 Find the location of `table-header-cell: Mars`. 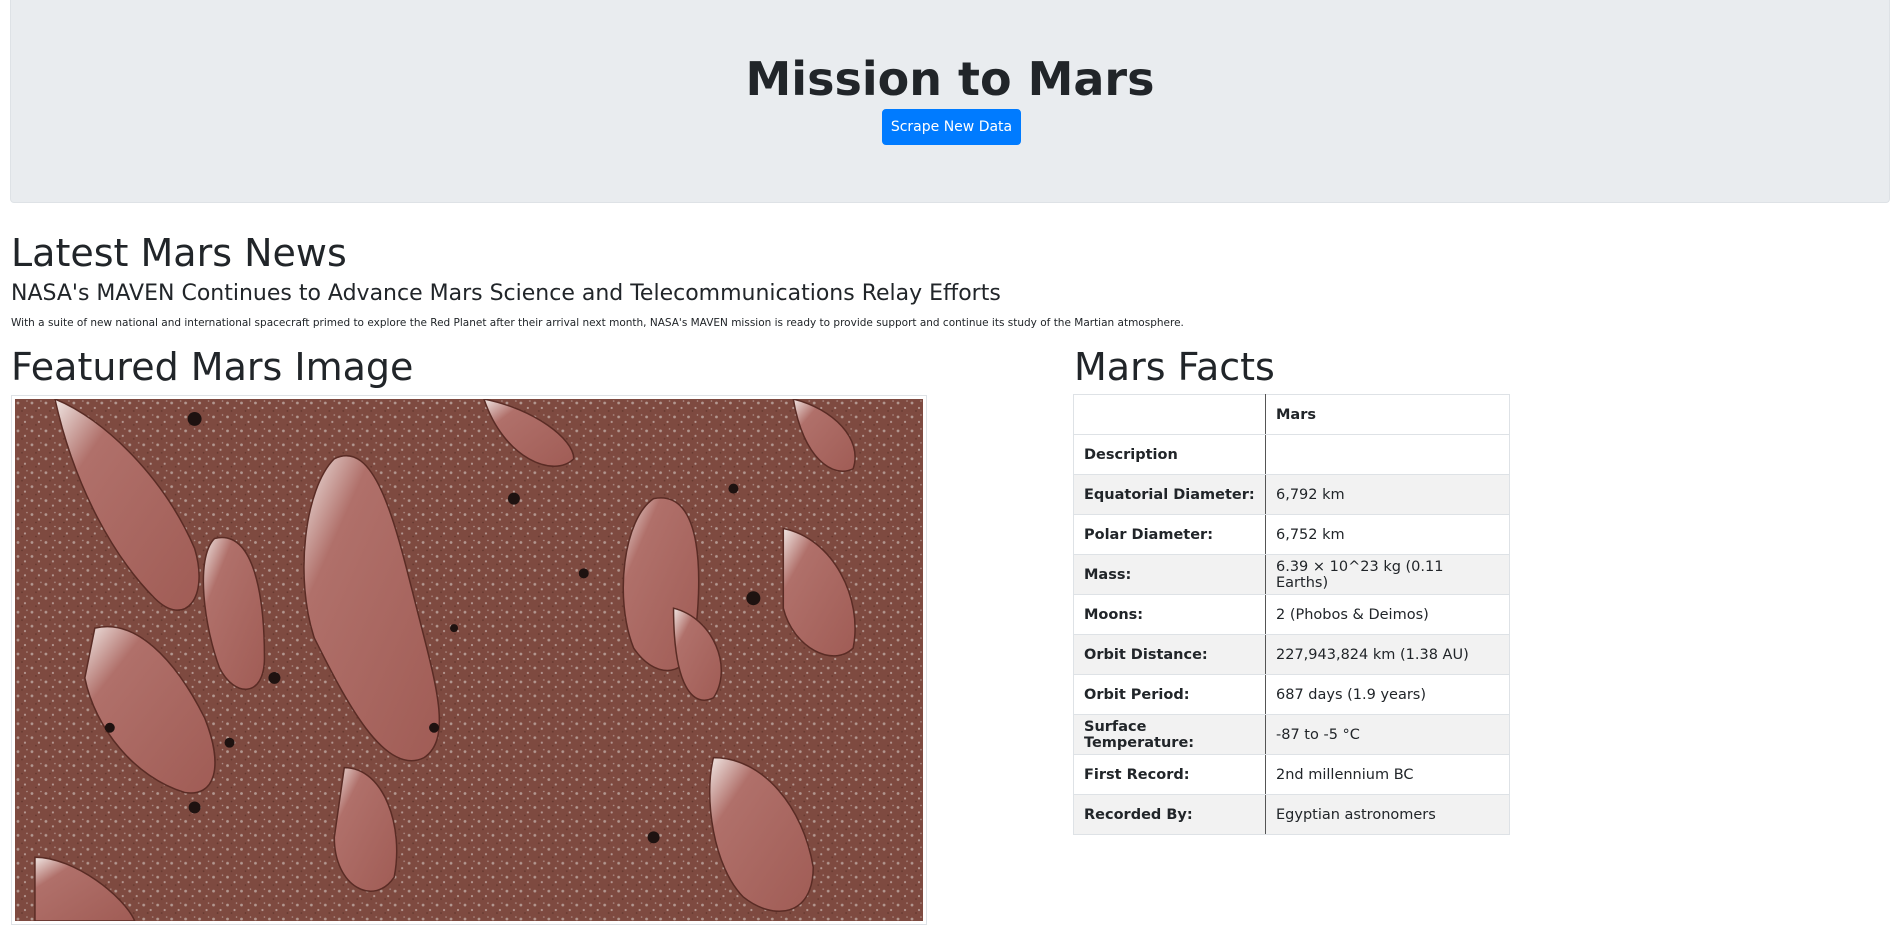

table-header-cell: Mars is located at coordinates (1387, 414).